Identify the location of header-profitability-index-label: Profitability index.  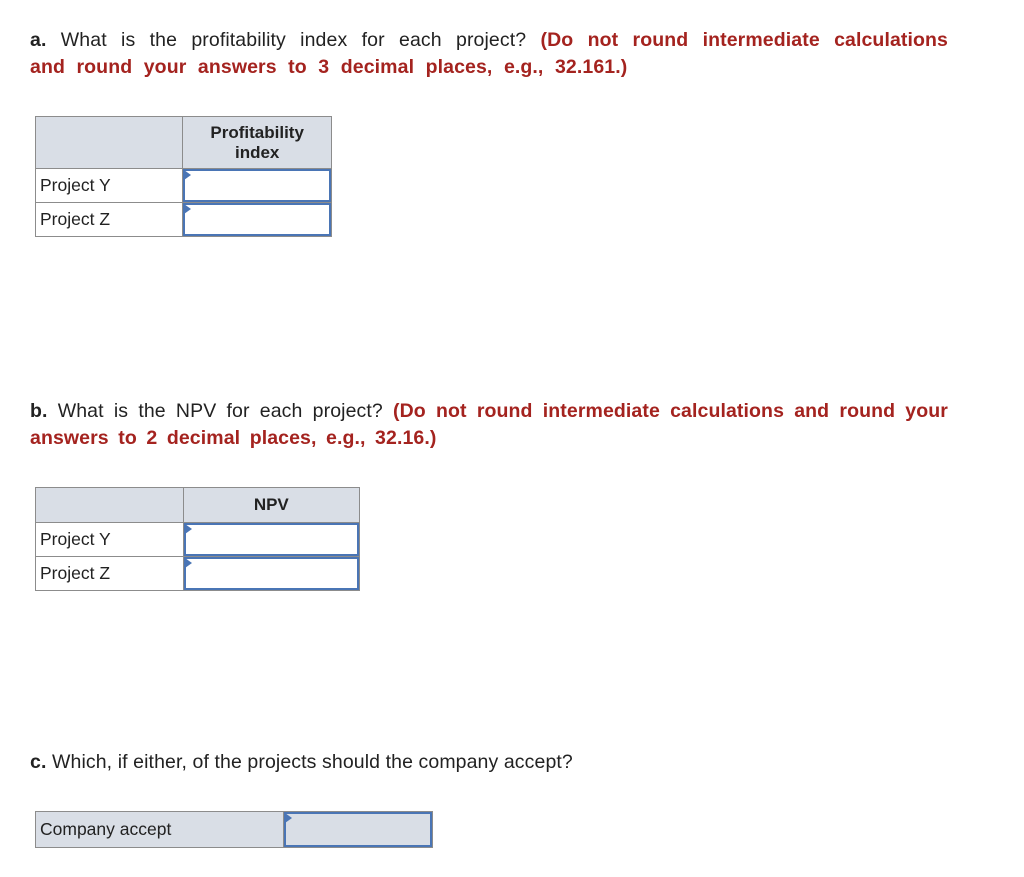
(257, 142).